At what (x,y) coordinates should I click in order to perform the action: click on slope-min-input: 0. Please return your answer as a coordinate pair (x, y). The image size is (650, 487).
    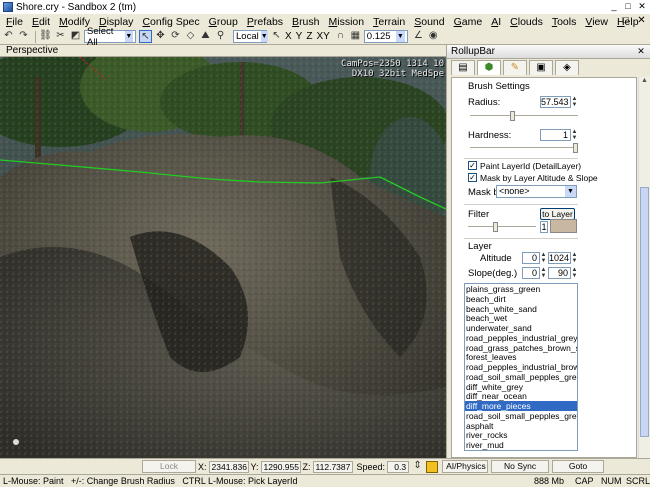
    Looking at the image, I should click on (531, 273).